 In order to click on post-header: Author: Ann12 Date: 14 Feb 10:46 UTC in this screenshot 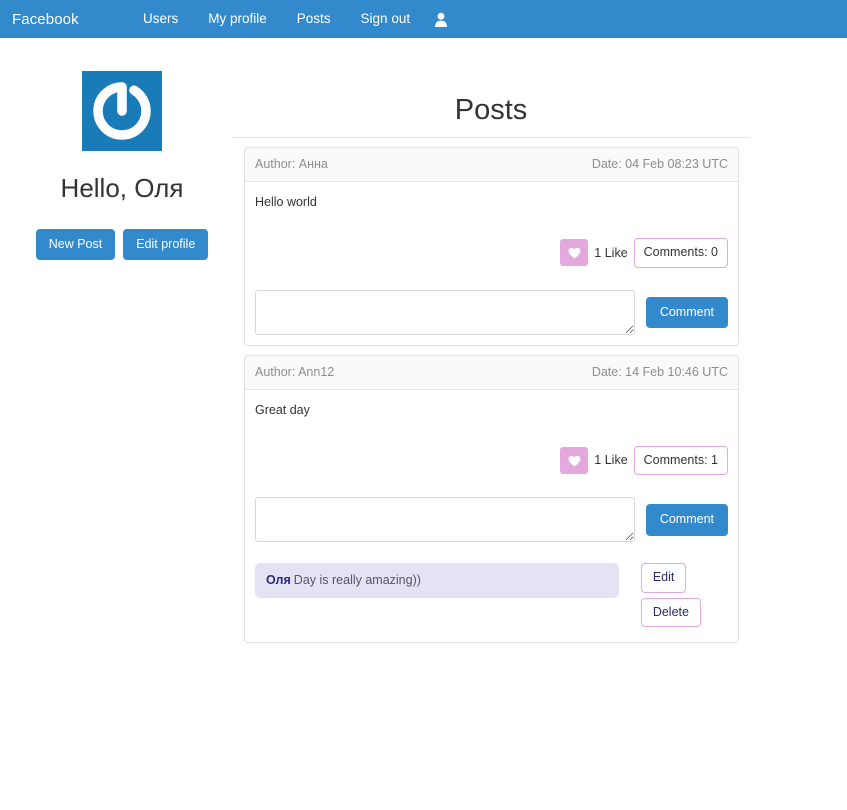, I will do `click(491, 373)`.